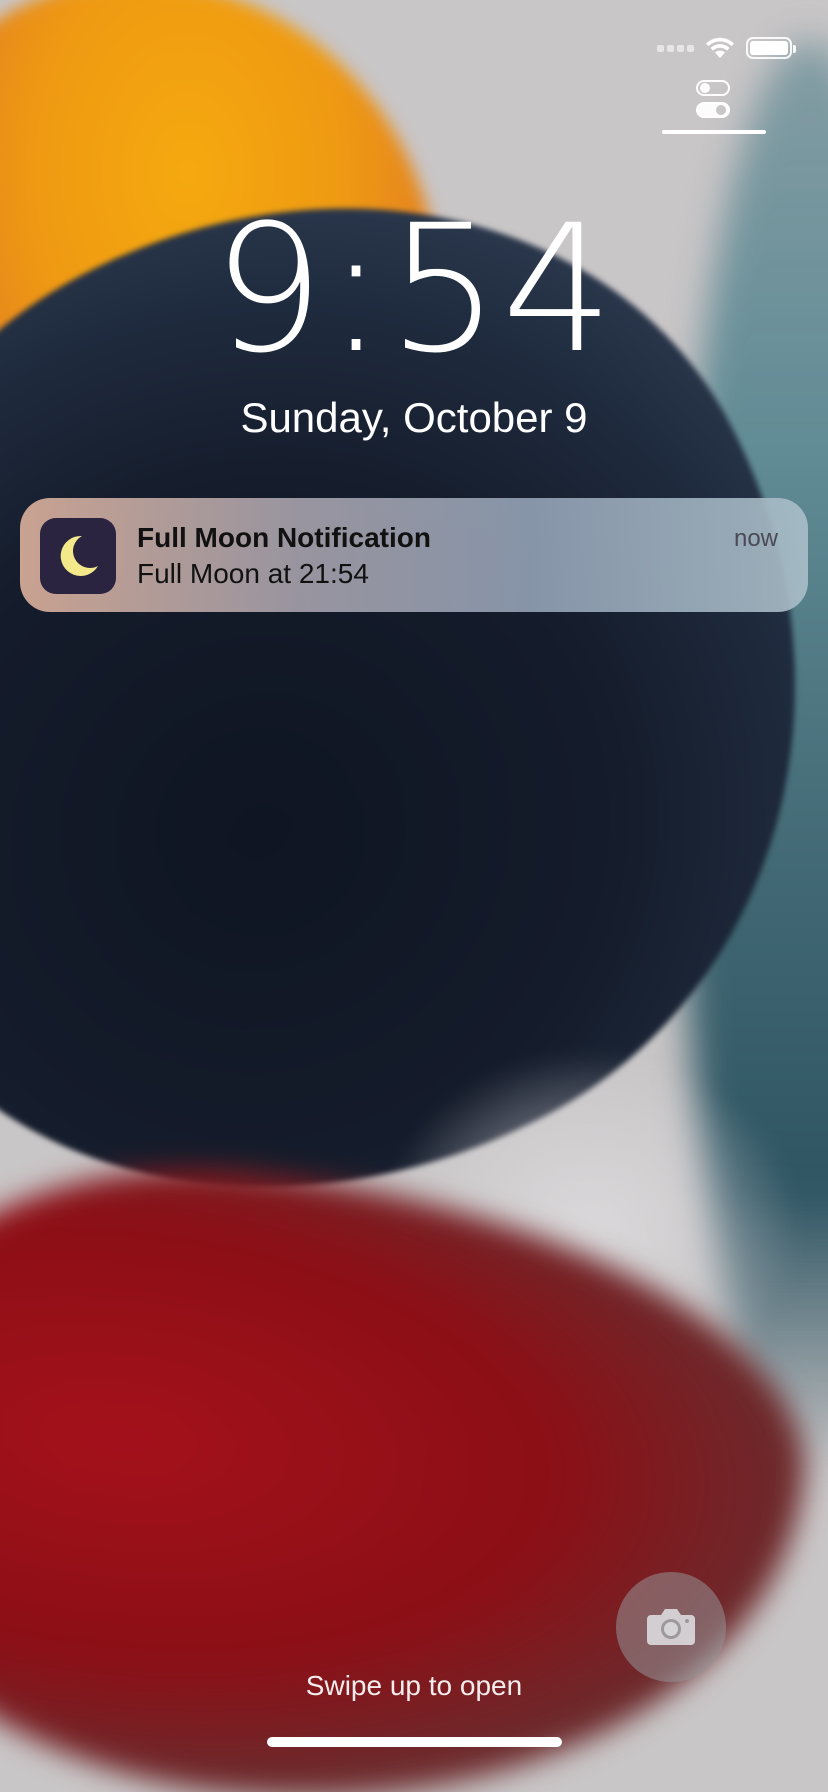 This screenshot has width=828, height=1792. What do you see at coordinates (253, 573) in the screenshot?
I see `notification-body: Full Moon at 21:54` at bounding box center [253, 573].